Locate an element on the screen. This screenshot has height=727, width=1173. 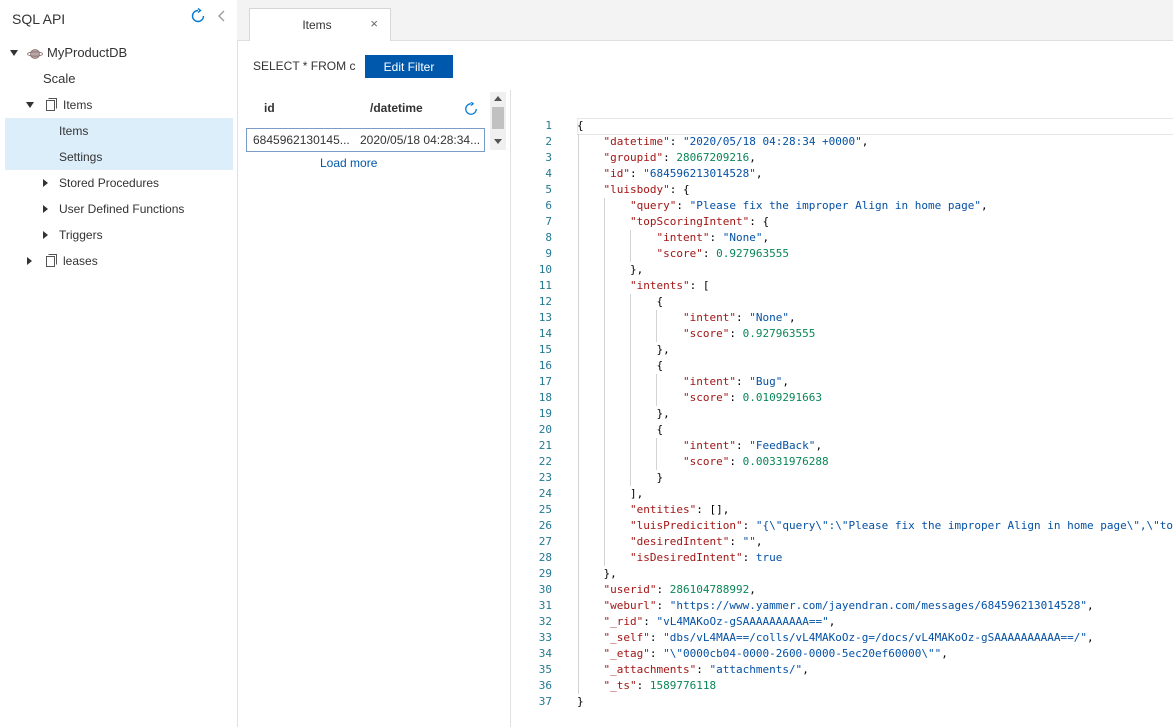
leases-name: leases is located at coordinates (80, 261).